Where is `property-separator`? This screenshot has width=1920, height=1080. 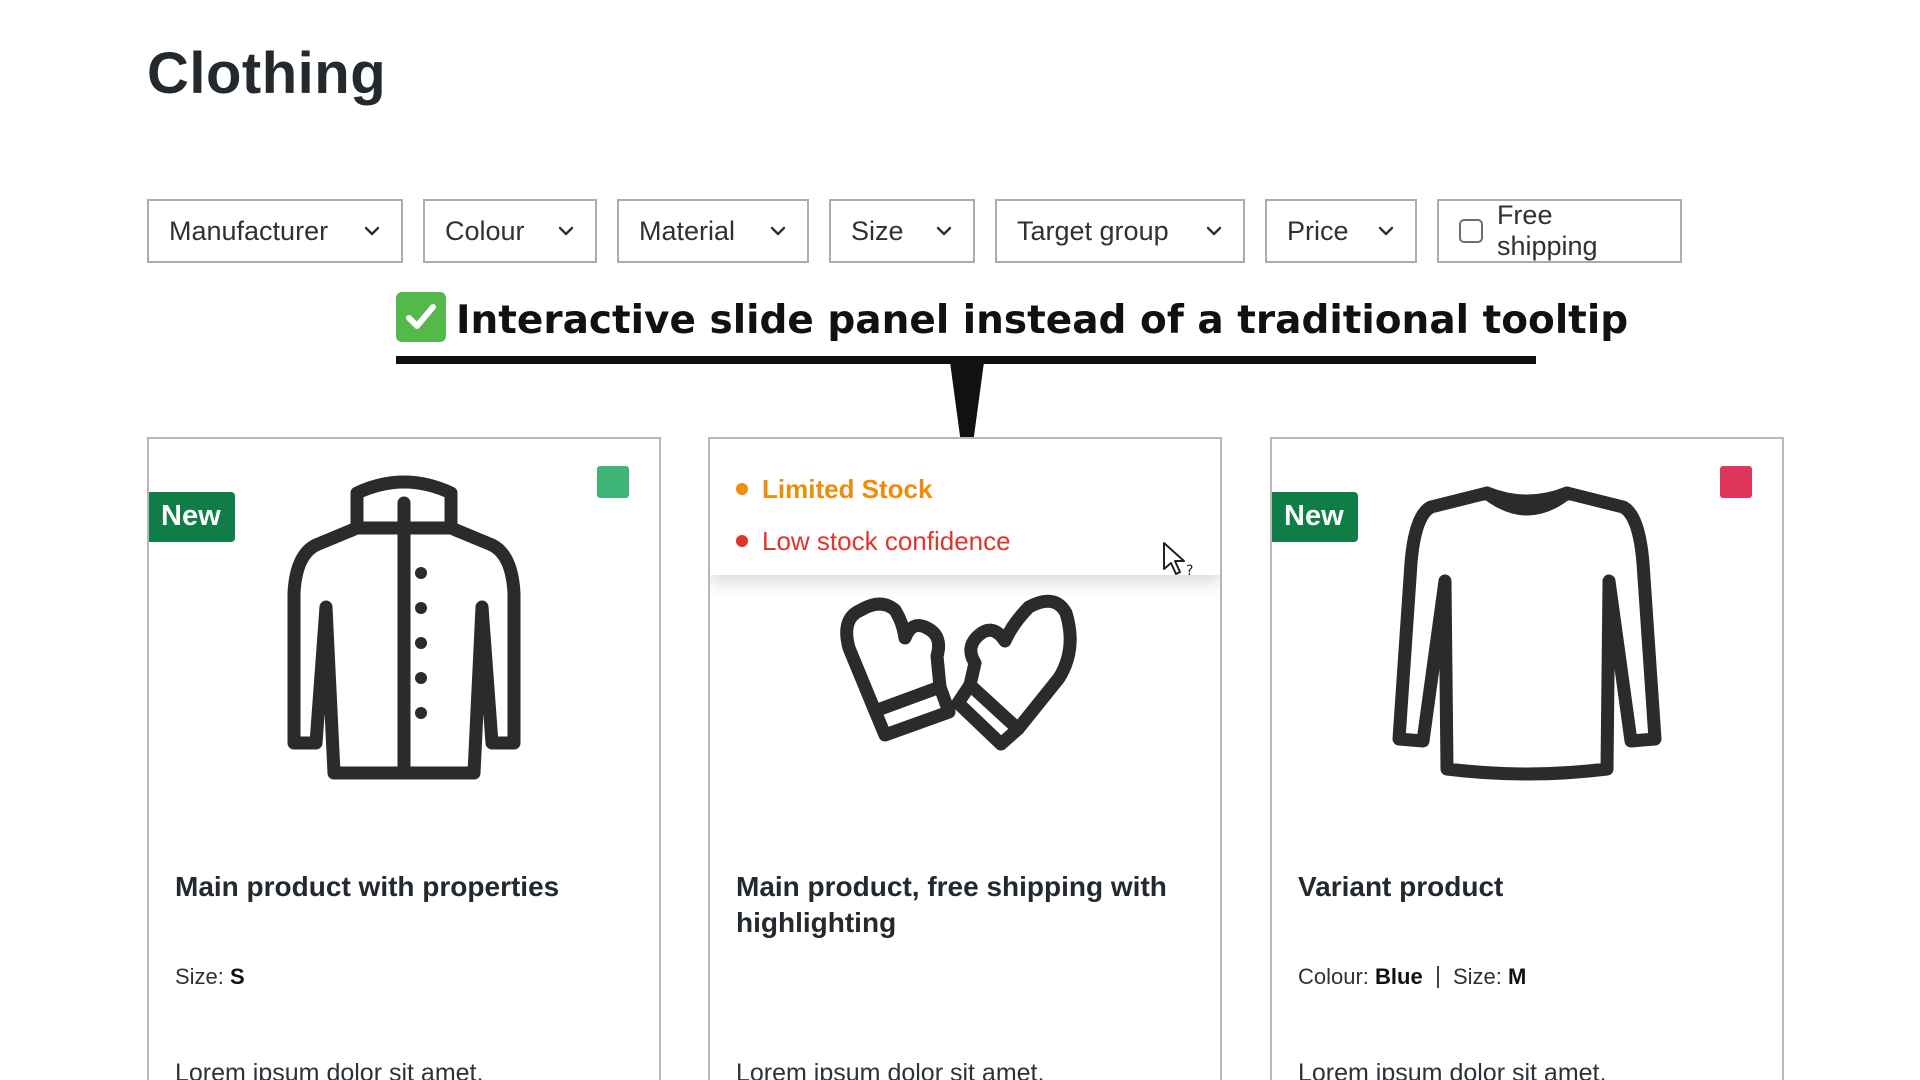
property-separator is located at coordinates (1437, 977).